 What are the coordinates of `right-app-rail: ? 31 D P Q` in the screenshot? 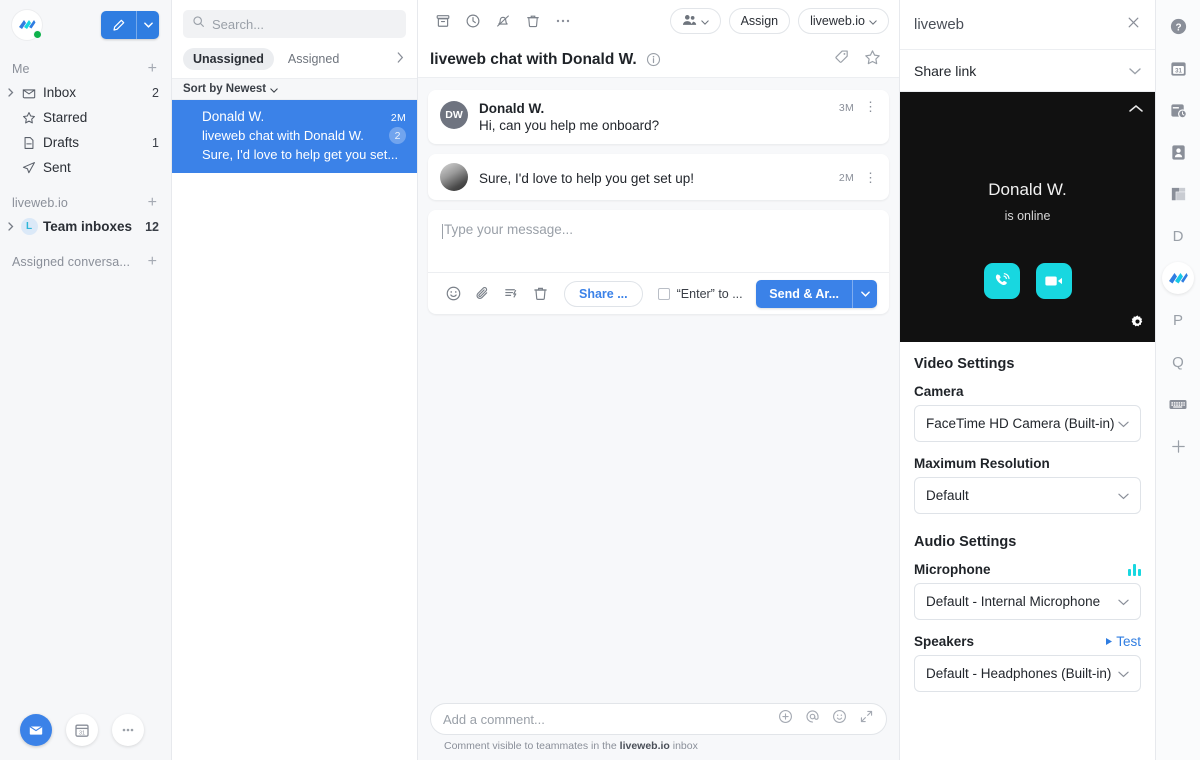 It's located at (1178, 380).